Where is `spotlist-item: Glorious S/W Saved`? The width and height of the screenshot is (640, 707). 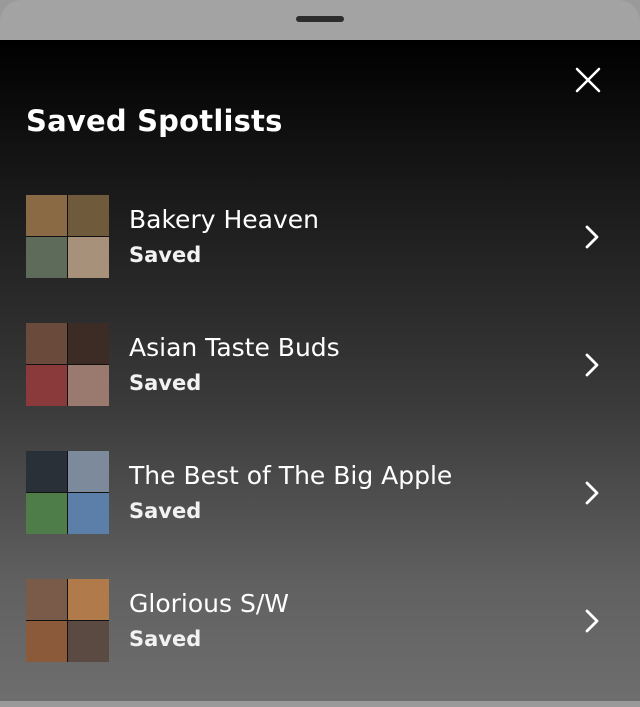 spotlist-item: Glorious S/W Saved is located at coordinates (320, 621).